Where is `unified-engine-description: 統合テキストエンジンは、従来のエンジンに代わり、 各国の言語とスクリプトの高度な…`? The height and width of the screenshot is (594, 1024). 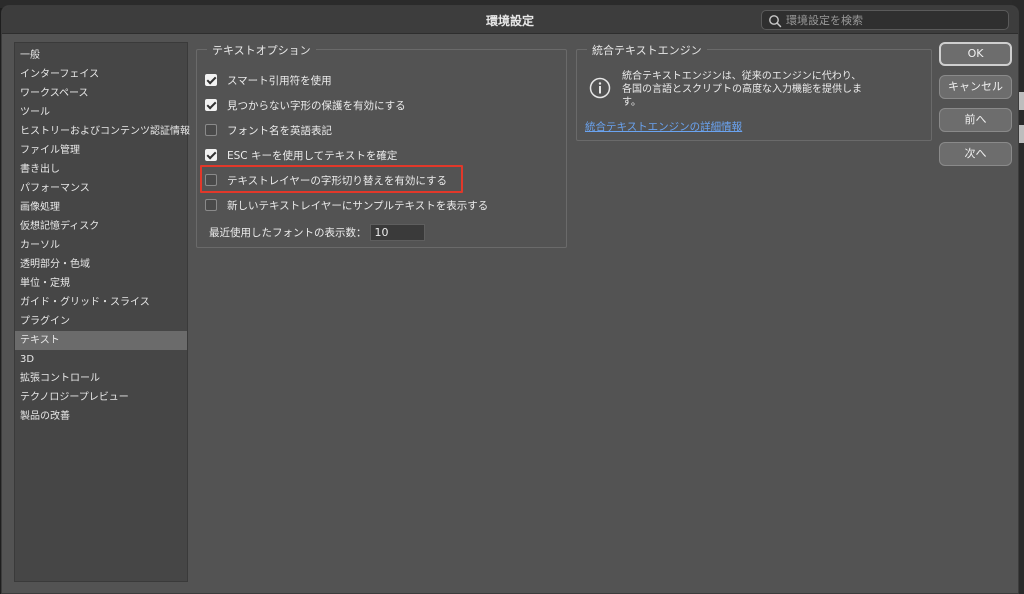
unified-engine-description: 統合テキストエンジンは、従来のエンジンに代わり、 各国の言語とスクリプトの高度な… is located at coordinates (772, 89).